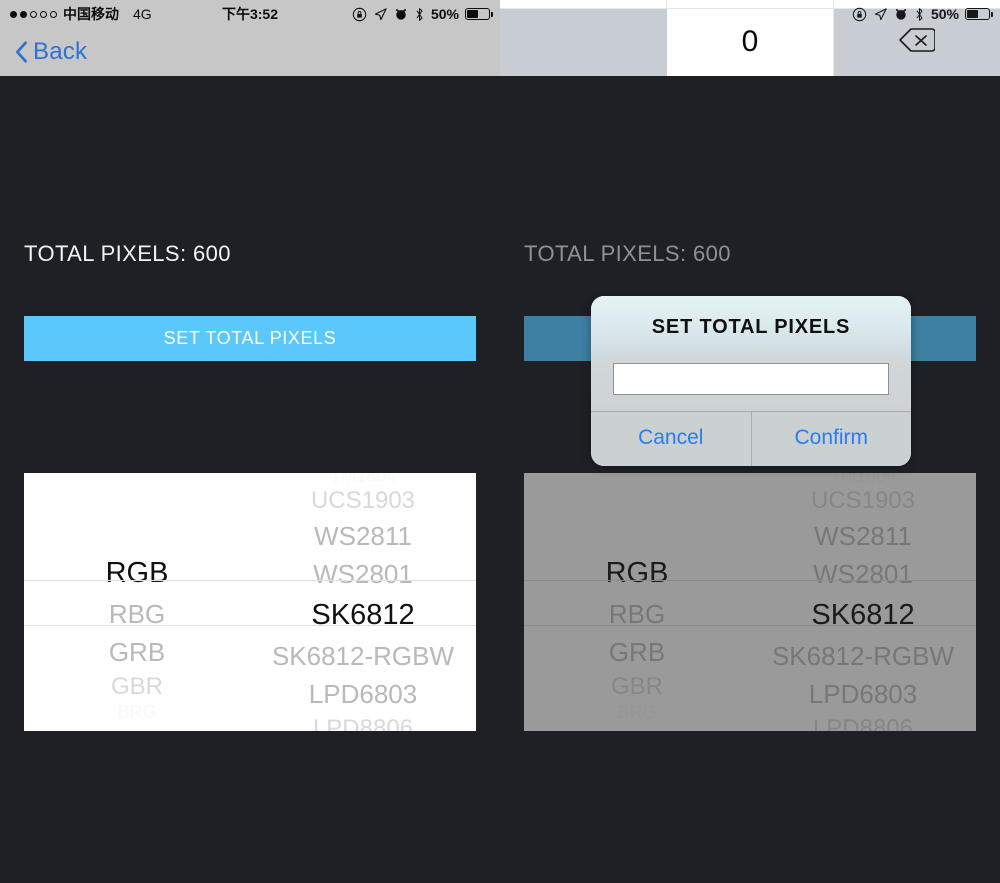 The height and width of the screenshot is (883, 1000). I want to click on signal-strength-icon, so click(33, 14).